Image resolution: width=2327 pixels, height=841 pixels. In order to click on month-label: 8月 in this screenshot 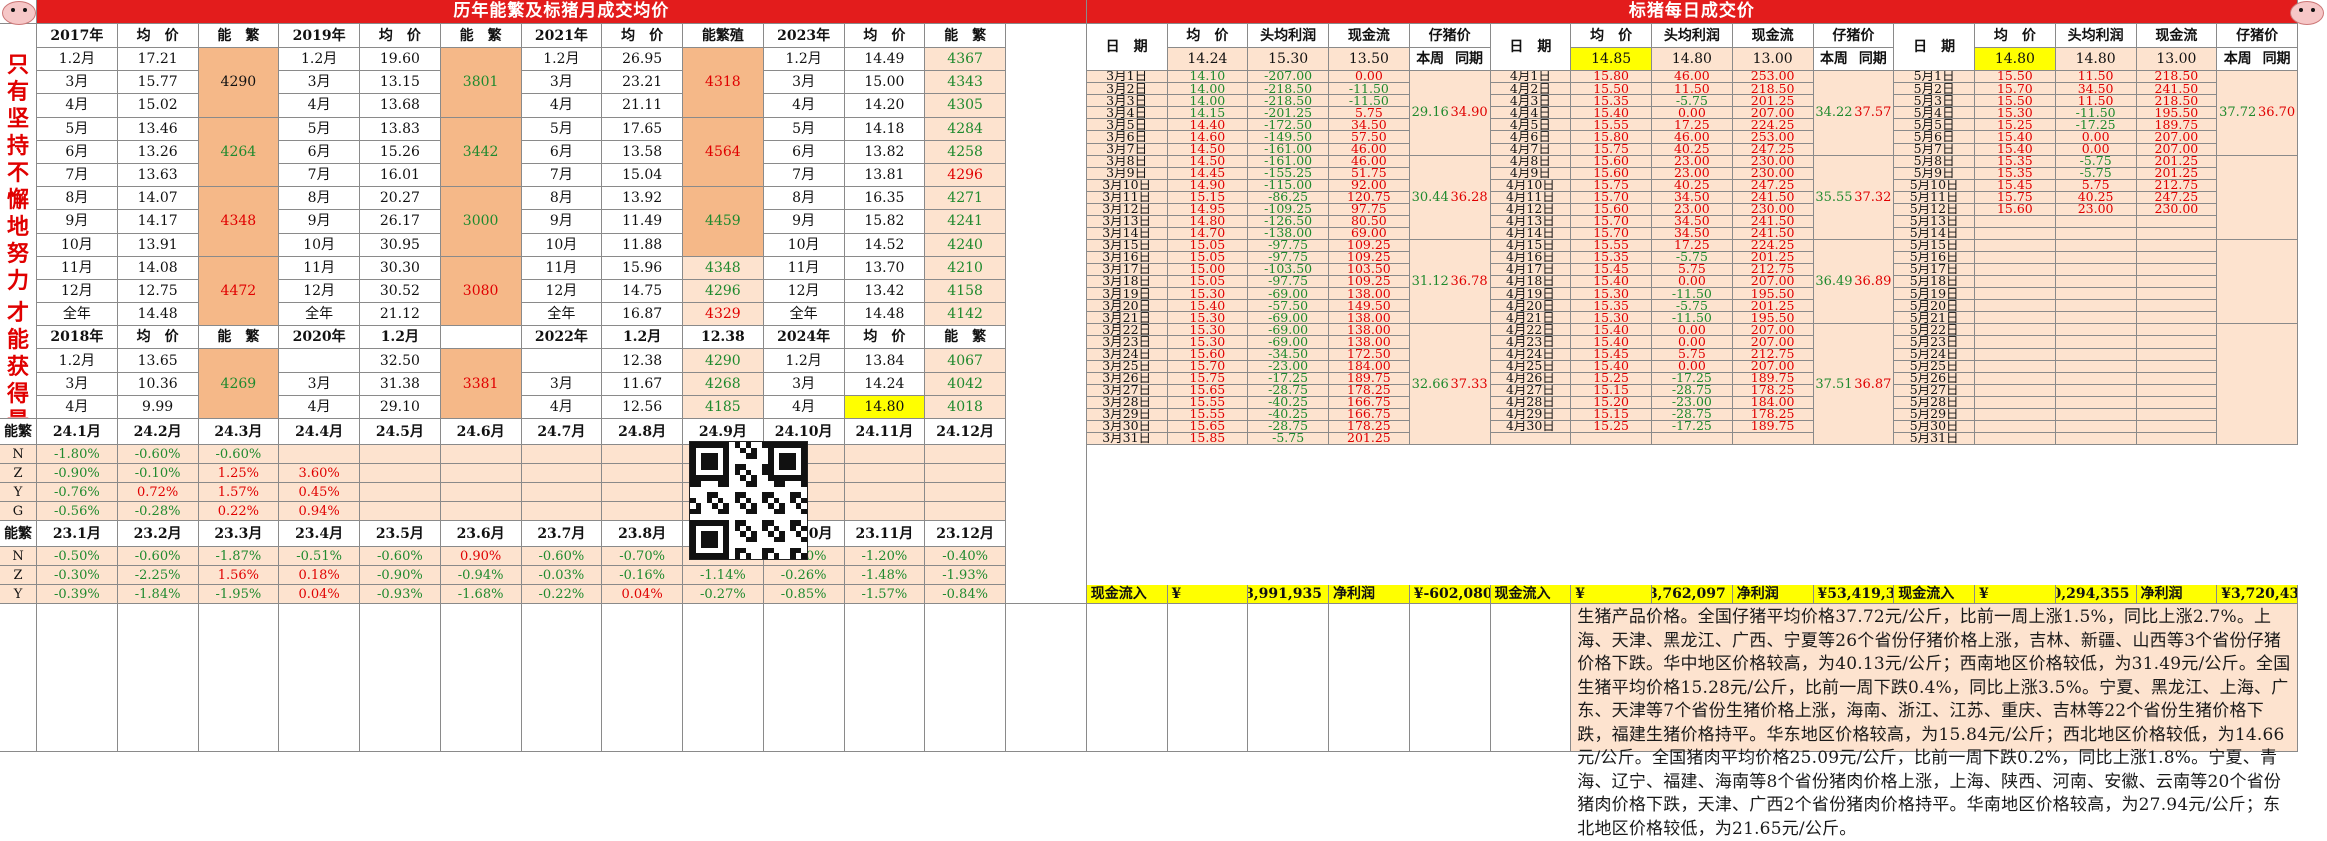, I will do `click(319, 199)`.